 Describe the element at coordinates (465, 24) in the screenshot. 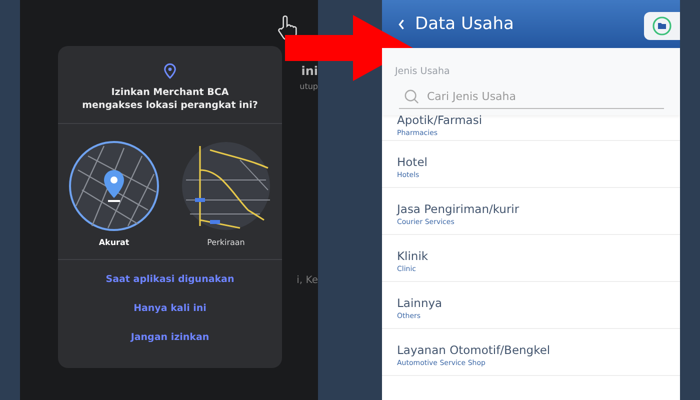

I see `page-title: Data Usaha` at that location.